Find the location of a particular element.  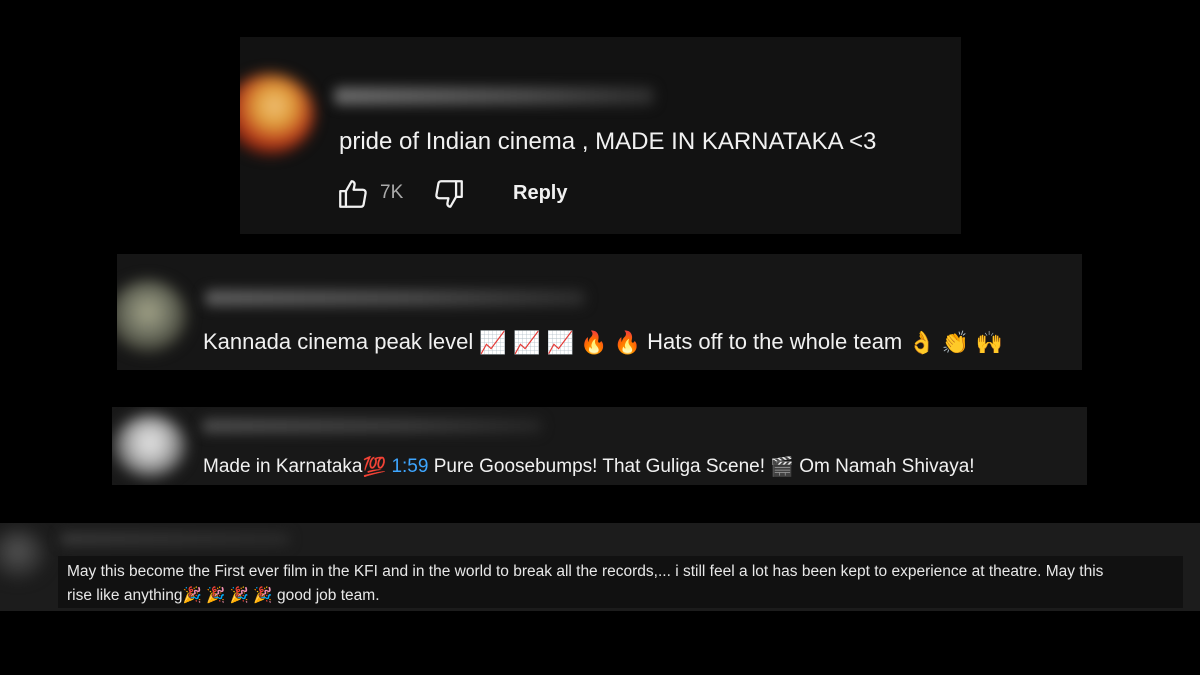

comment-line-2-end: good job team. is located at coordinates (328, 596).